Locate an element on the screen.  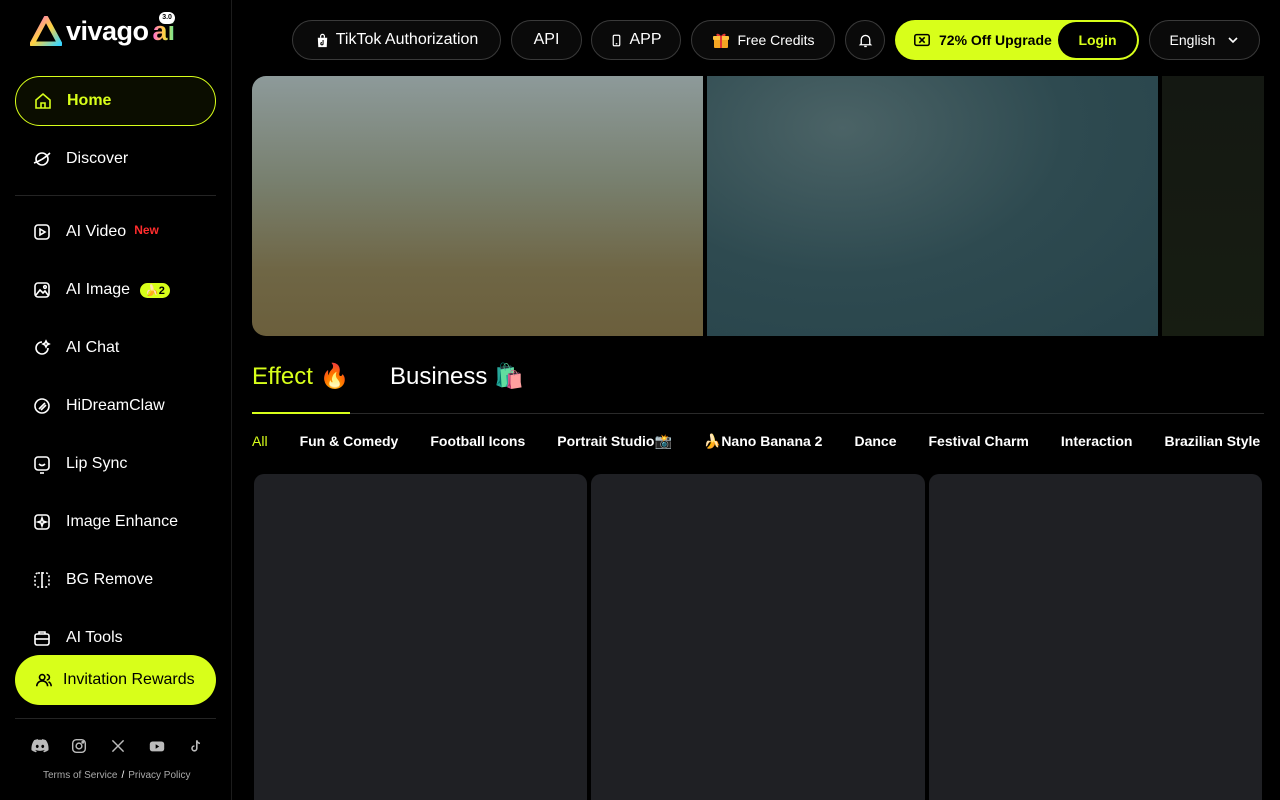
chip-brazilian-style: Brazilian Style is located at coordinates (1212, 441).